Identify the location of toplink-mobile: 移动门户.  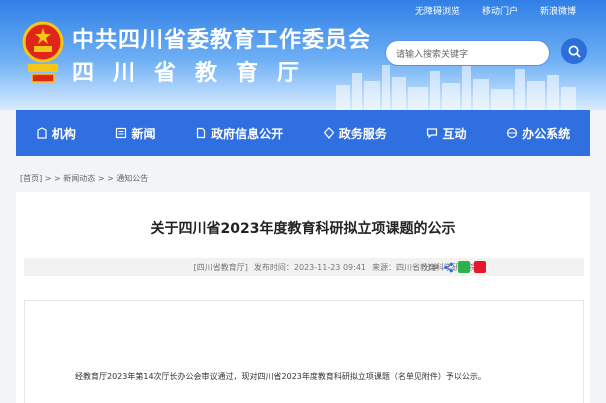
(500, 10).